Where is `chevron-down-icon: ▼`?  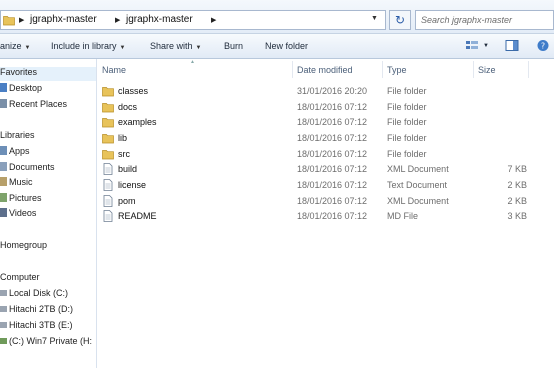
chevron-down-icon: ▼ is located at coordinates (122, 48).